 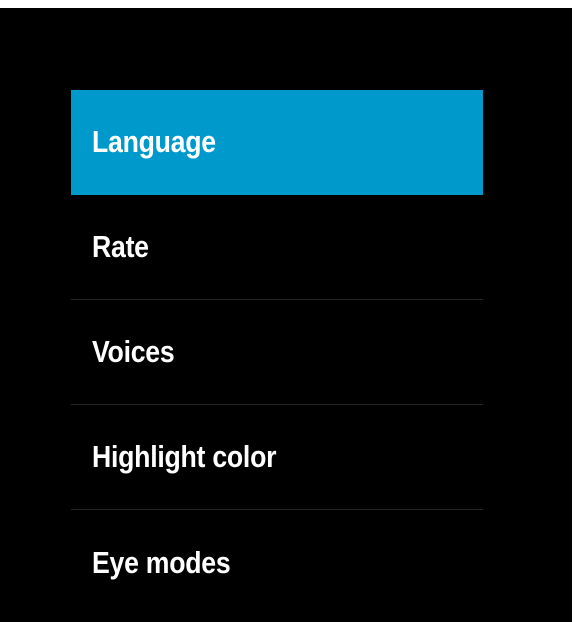 What do you see at coordinates (120, 246) in the screenshot?
I see `menu-item-label: Rate` at bounding box center [120, 246].